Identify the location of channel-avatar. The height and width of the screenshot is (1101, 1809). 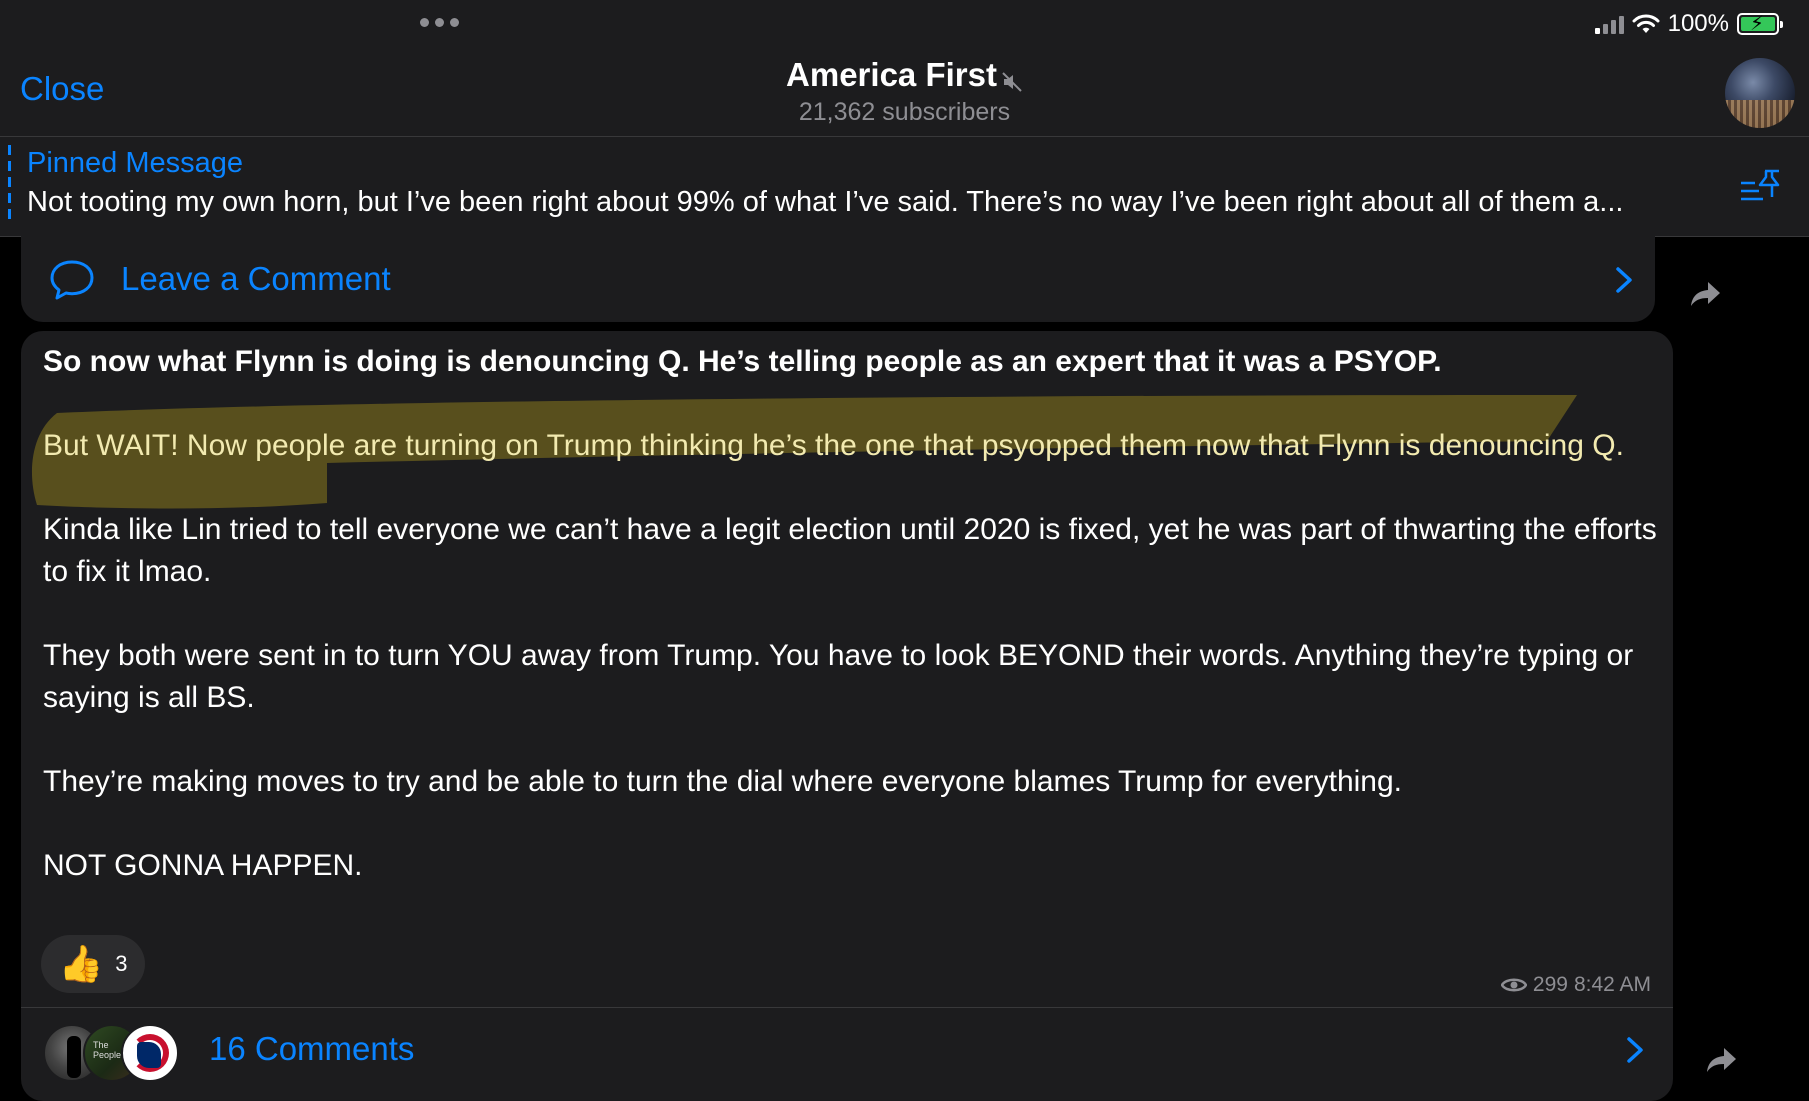
(1760, 93).